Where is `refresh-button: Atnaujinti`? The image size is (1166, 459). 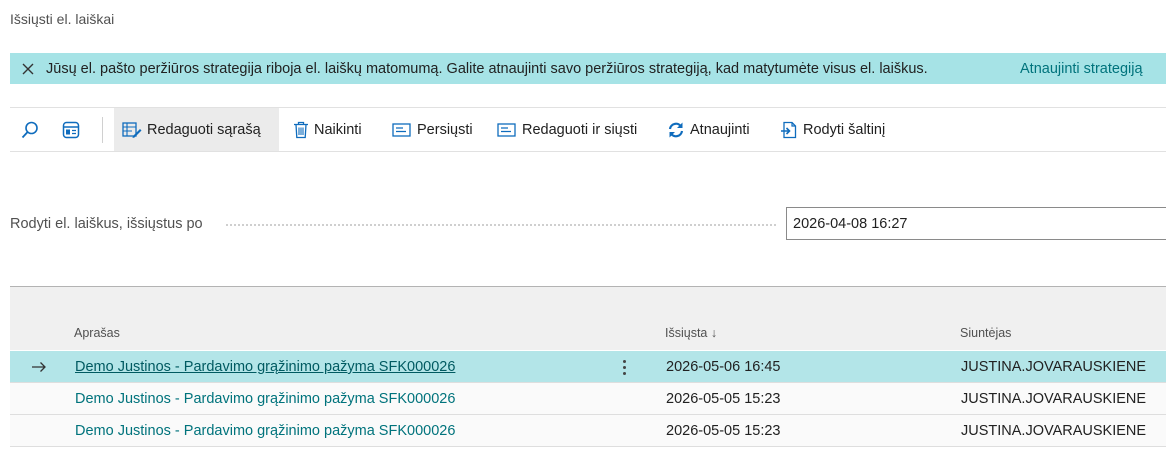
refresh-button: Atnaujinti is located at coordinates (708, 129).